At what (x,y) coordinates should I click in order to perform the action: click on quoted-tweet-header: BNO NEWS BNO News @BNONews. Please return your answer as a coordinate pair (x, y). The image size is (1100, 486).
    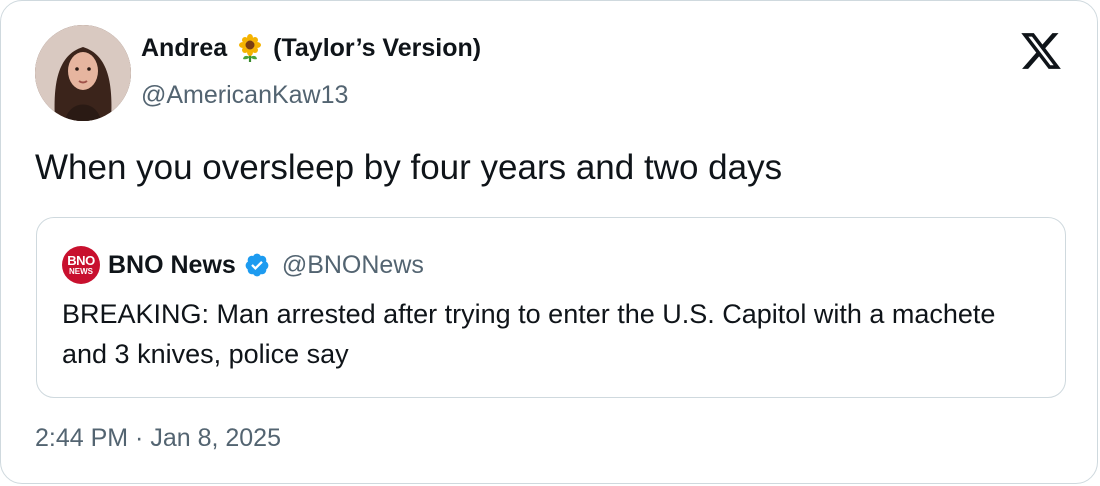
    Looking at the image, I should click on (243, 265).